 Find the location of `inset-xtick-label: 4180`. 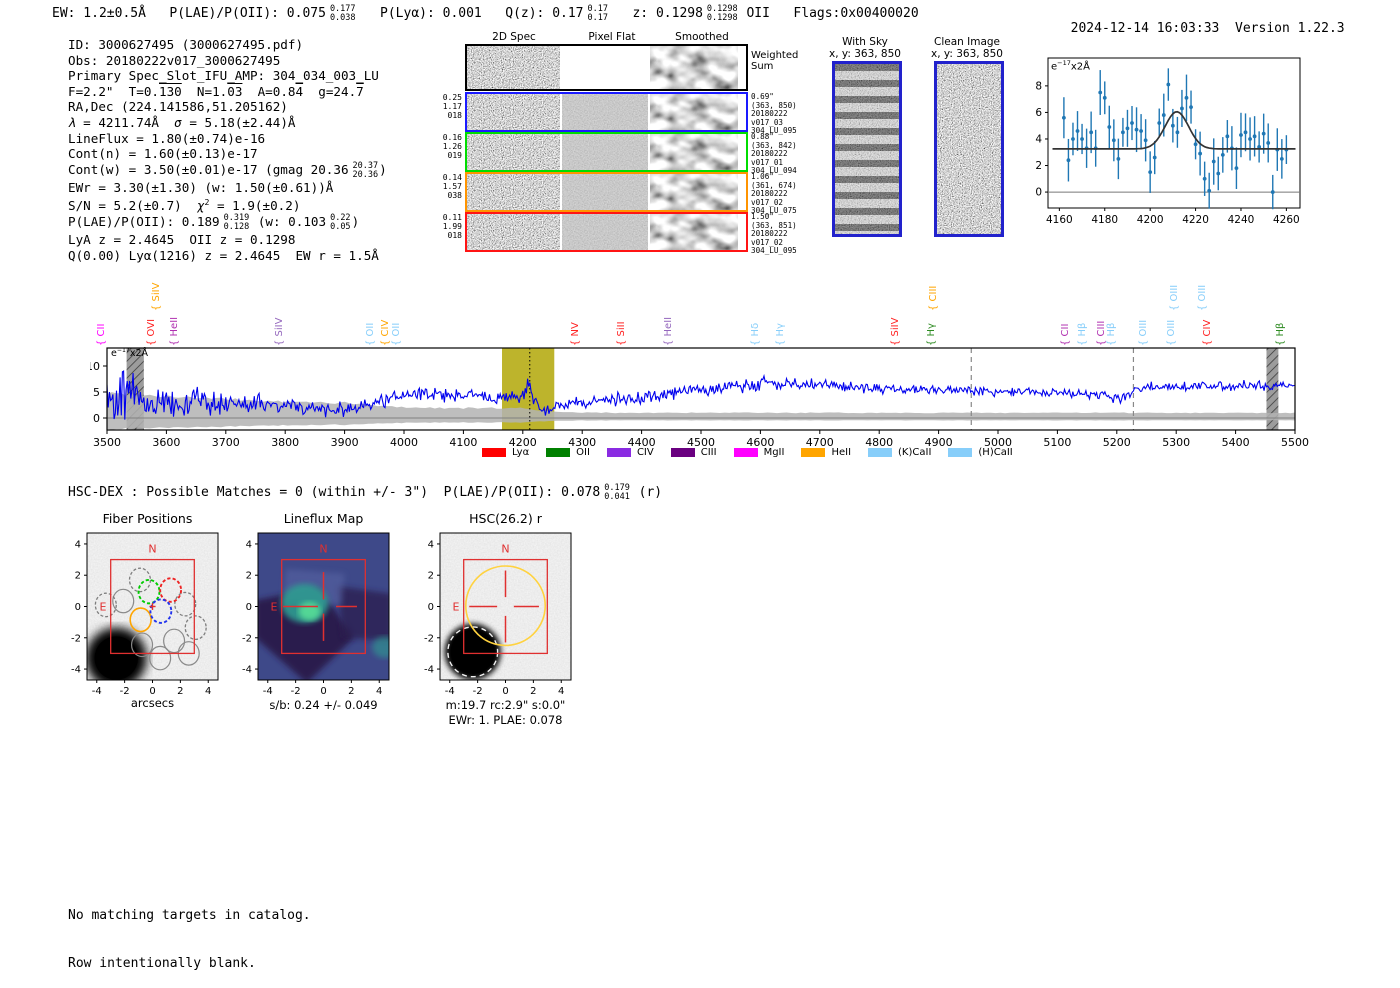

inset-xtick-label: 4180 is located at coordinates (1104, 220).